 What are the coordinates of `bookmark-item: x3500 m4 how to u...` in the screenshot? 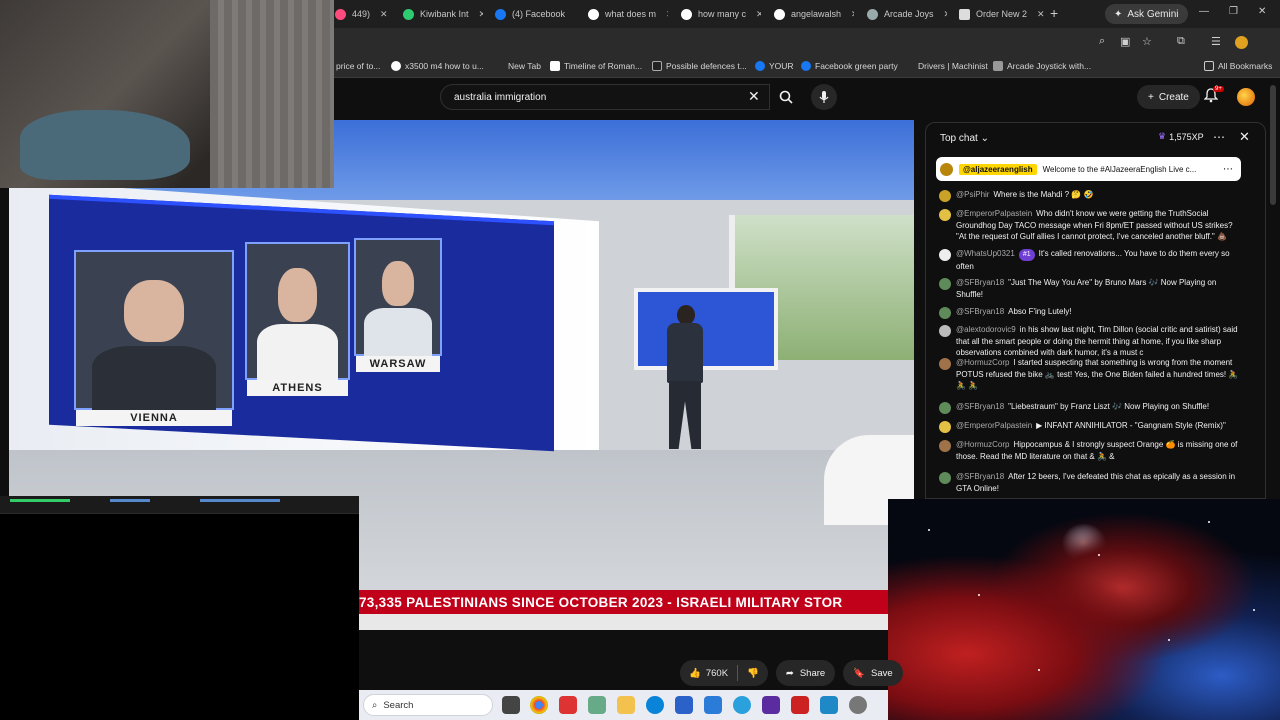 It's located at (437, 66).